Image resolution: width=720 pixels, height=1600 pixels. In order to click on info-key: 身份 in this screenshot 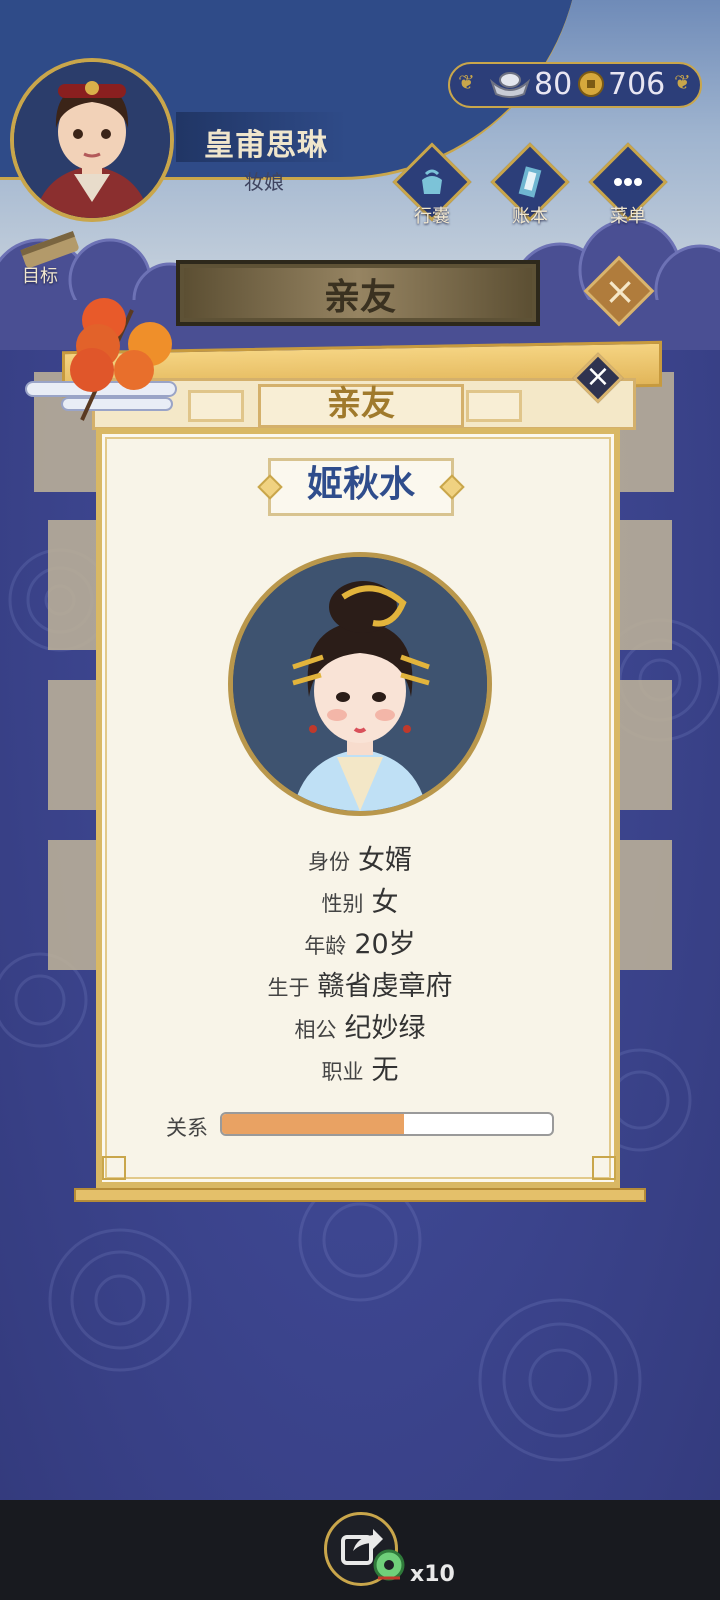, I will do `click(329, 862)`.